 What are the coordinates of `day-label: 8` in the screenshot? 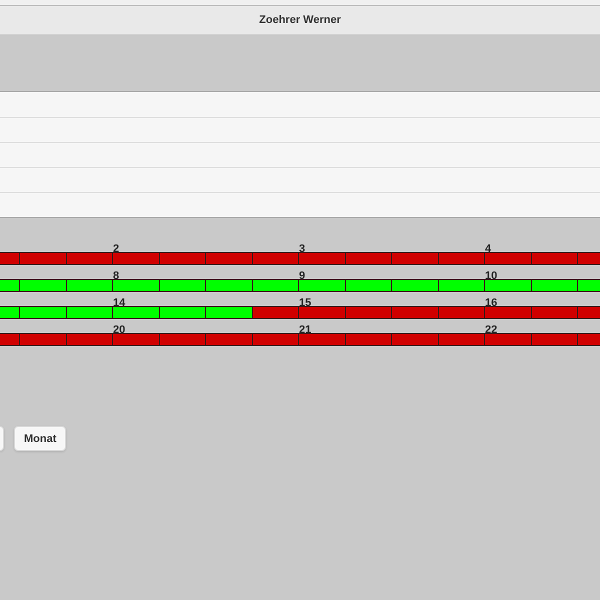 It's located at (116, 276).